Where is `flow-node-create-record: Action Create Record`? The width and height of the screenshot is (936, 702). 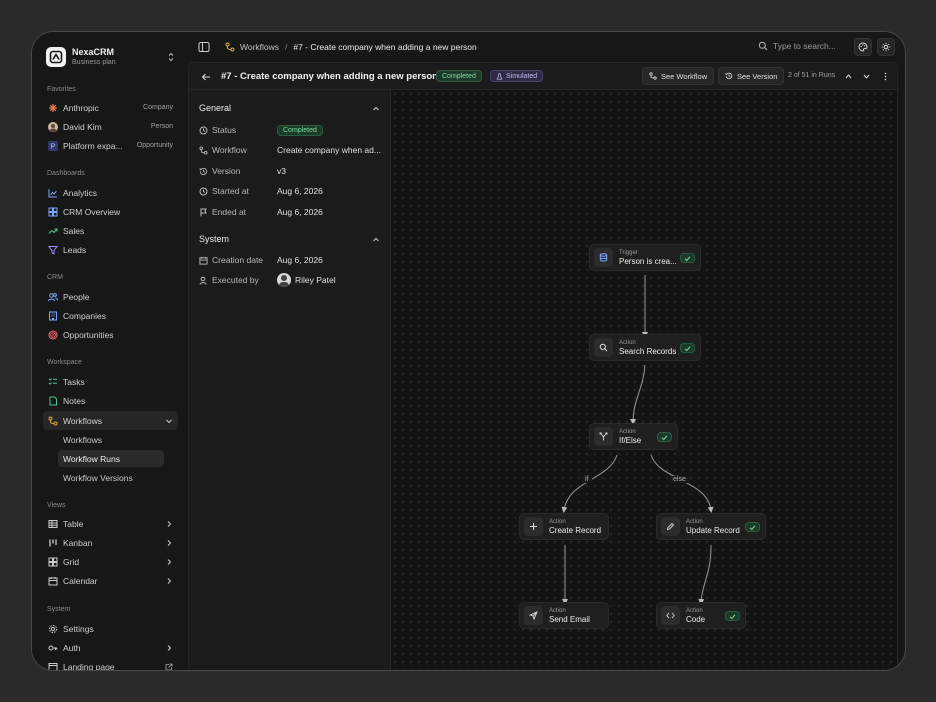 flow-node-create-record: Action Create Record is located at coordinates (564, 526).